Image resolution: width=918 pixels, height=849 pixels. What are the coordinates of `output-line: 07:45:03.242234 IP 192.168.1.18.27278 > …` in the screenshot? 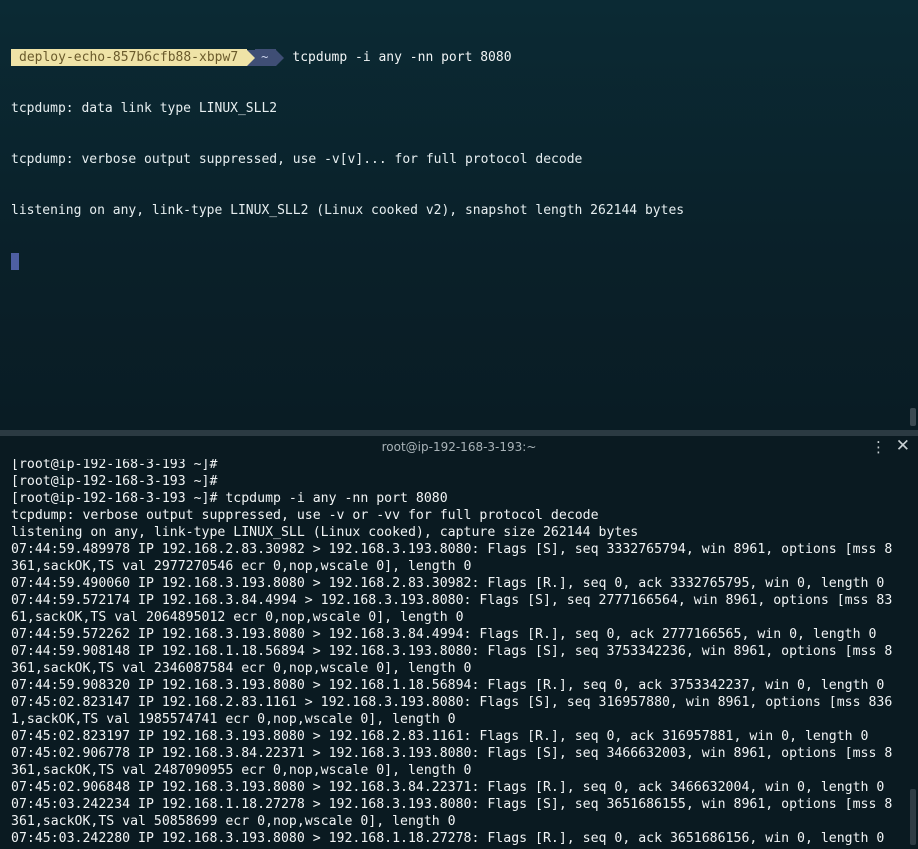 It's located at (452, 804).